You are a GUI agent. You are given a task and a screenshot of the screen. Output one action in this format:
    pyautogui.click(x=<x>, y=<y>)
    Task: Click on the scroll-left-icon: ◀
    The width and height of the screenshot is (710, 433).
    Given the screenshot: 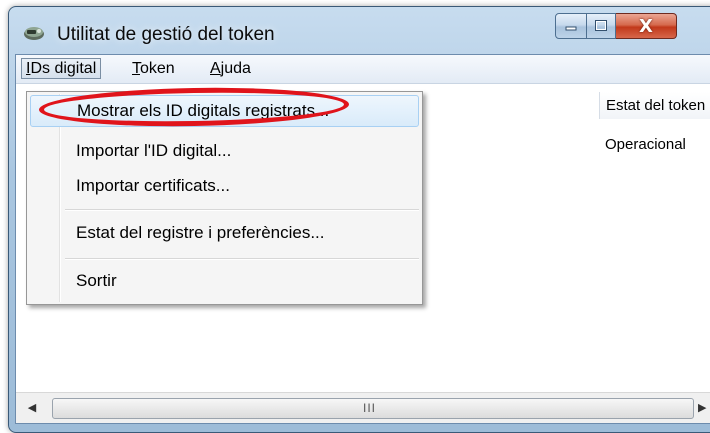 What is the action you would take?
    pyautogui.click(x=32, y=408)
    